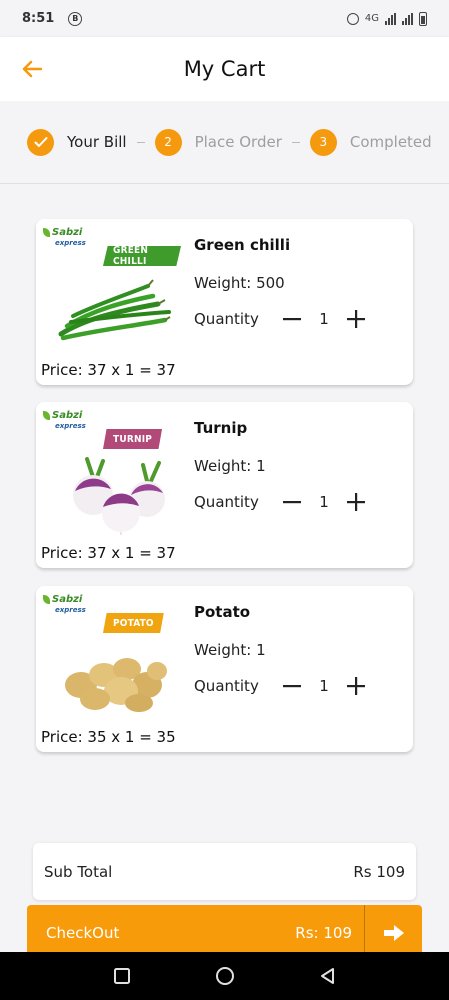 The width and height of the screenshot is (449, 1000). What do you see at coordinates (142, 256) in the screenshot?
I see `product-tag: GREEN CHILLI` at bounding box center [142, 256].